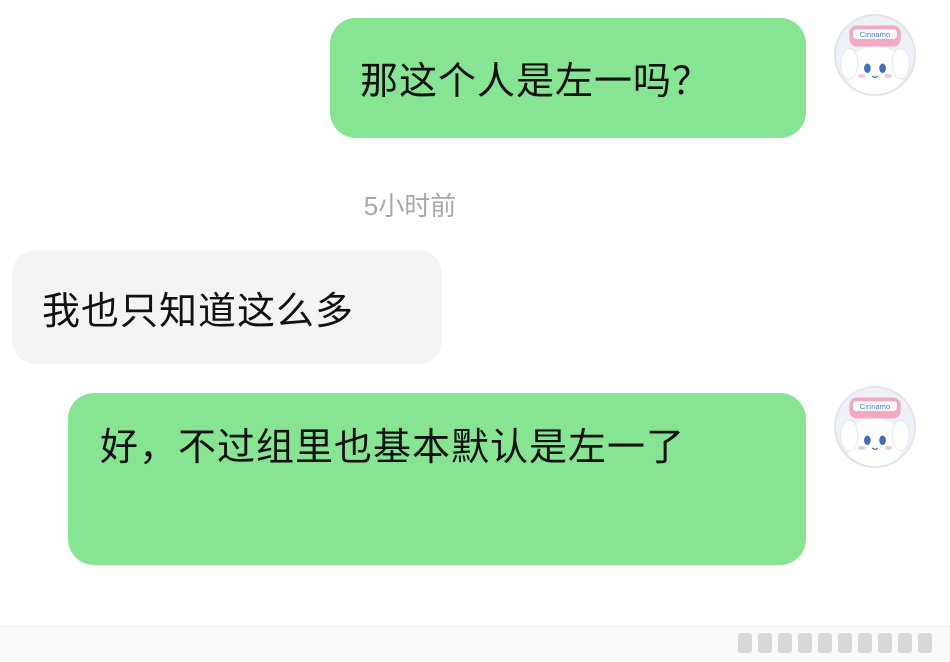 This screenshot has width=950, height=662. I want to click on outgoing-message-bubble: 那这个人是左一吗？, so click(568, 78).